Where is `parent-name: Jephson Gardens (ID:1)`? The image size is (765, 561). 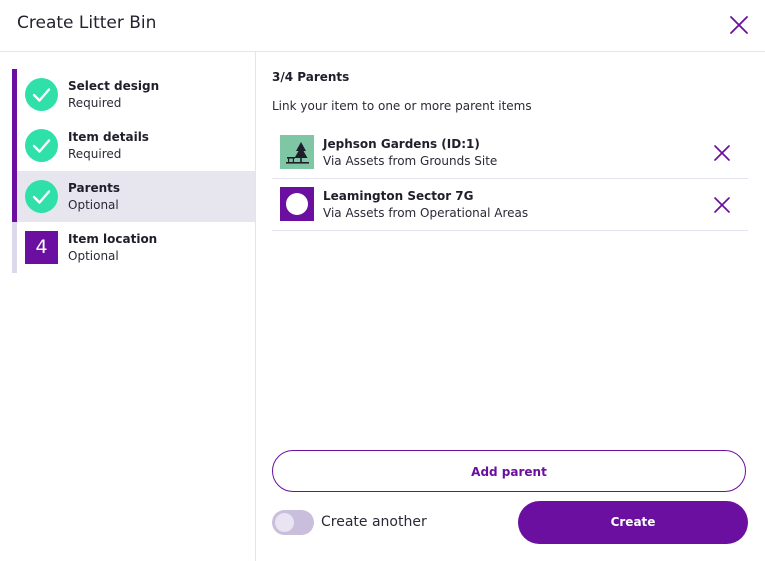 parent-name: Jephson Gardens (ID:1) is located at coordinates (401, 144).